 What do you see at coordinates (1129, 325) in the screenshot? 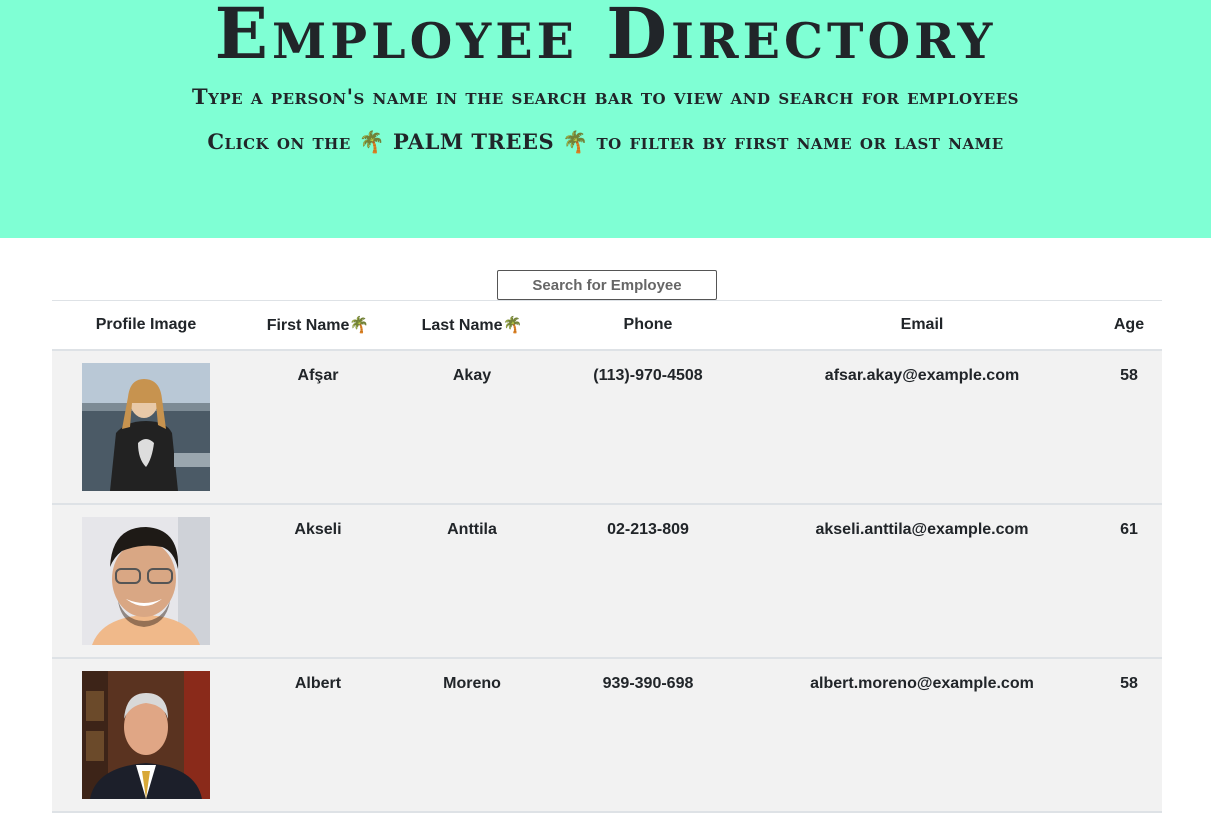
I see `column-header-age: Age` at bounding box center [1129, 325].